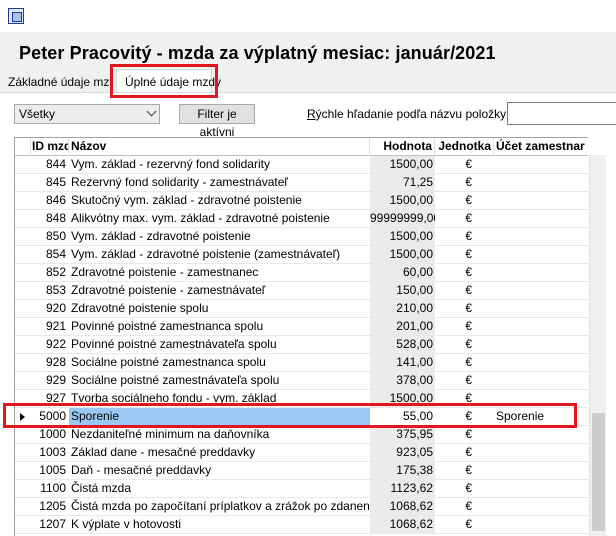 Image resolution: width=616 pixels, height=536 pixels. I want to click on cell-name: Vym. základ - zdravotné poistenie, so click(219, 236).